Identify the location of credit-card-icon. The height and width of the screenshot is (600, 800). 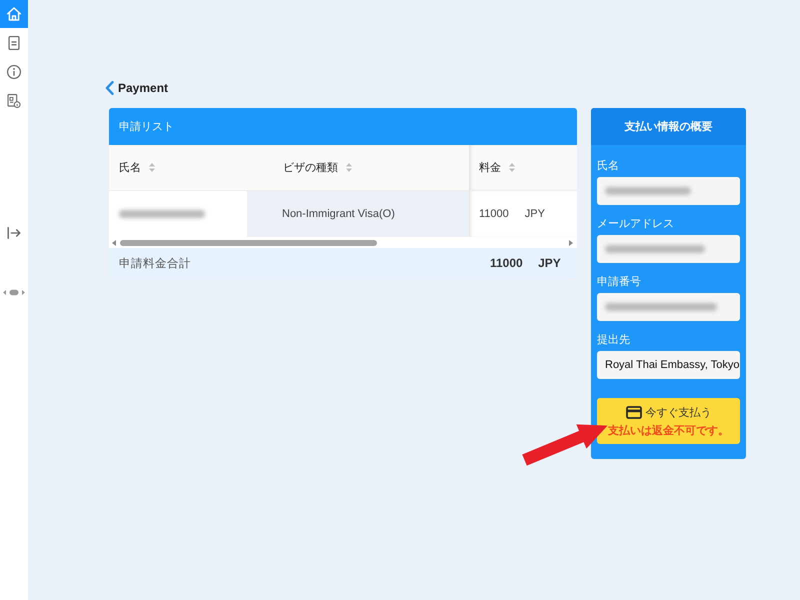
(634, 412).